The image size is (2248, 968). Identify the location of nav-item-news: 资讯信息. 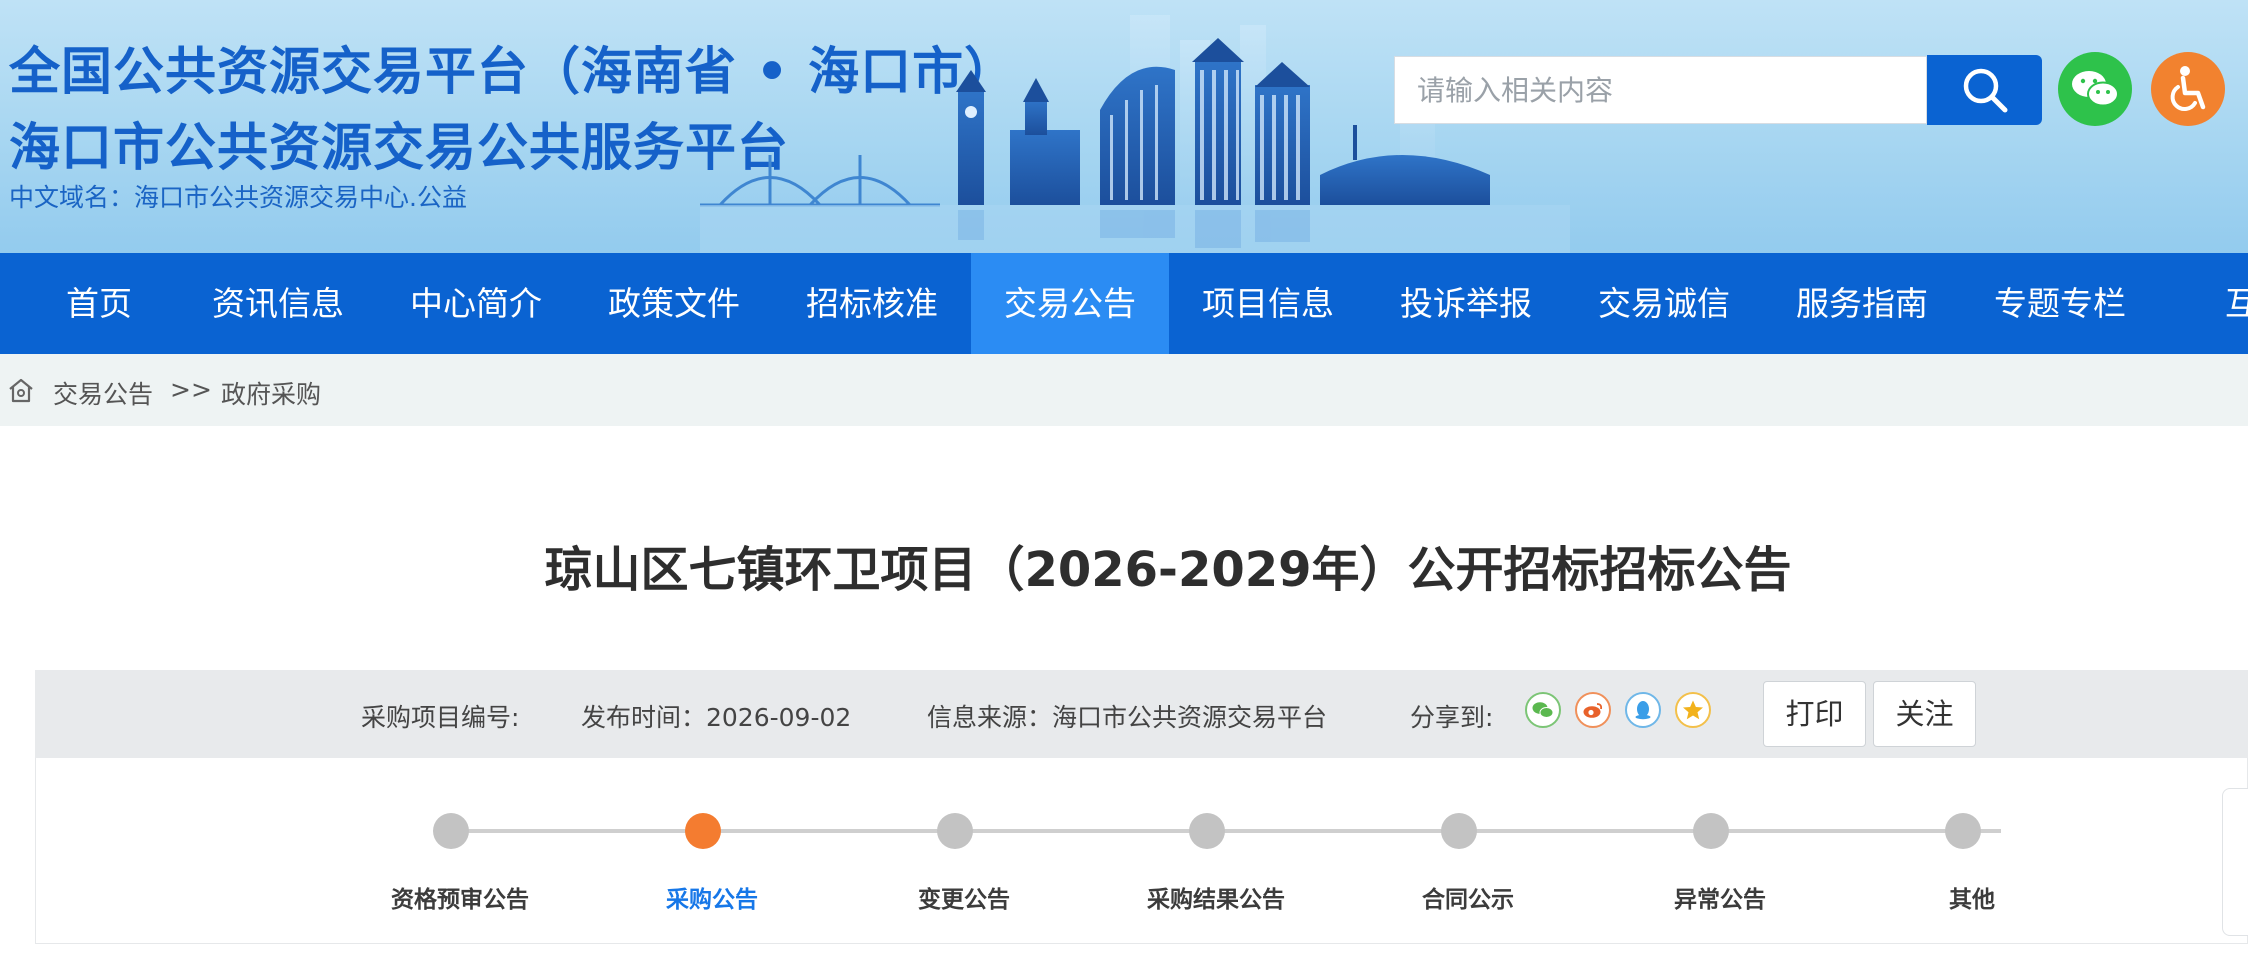
(278, 303).